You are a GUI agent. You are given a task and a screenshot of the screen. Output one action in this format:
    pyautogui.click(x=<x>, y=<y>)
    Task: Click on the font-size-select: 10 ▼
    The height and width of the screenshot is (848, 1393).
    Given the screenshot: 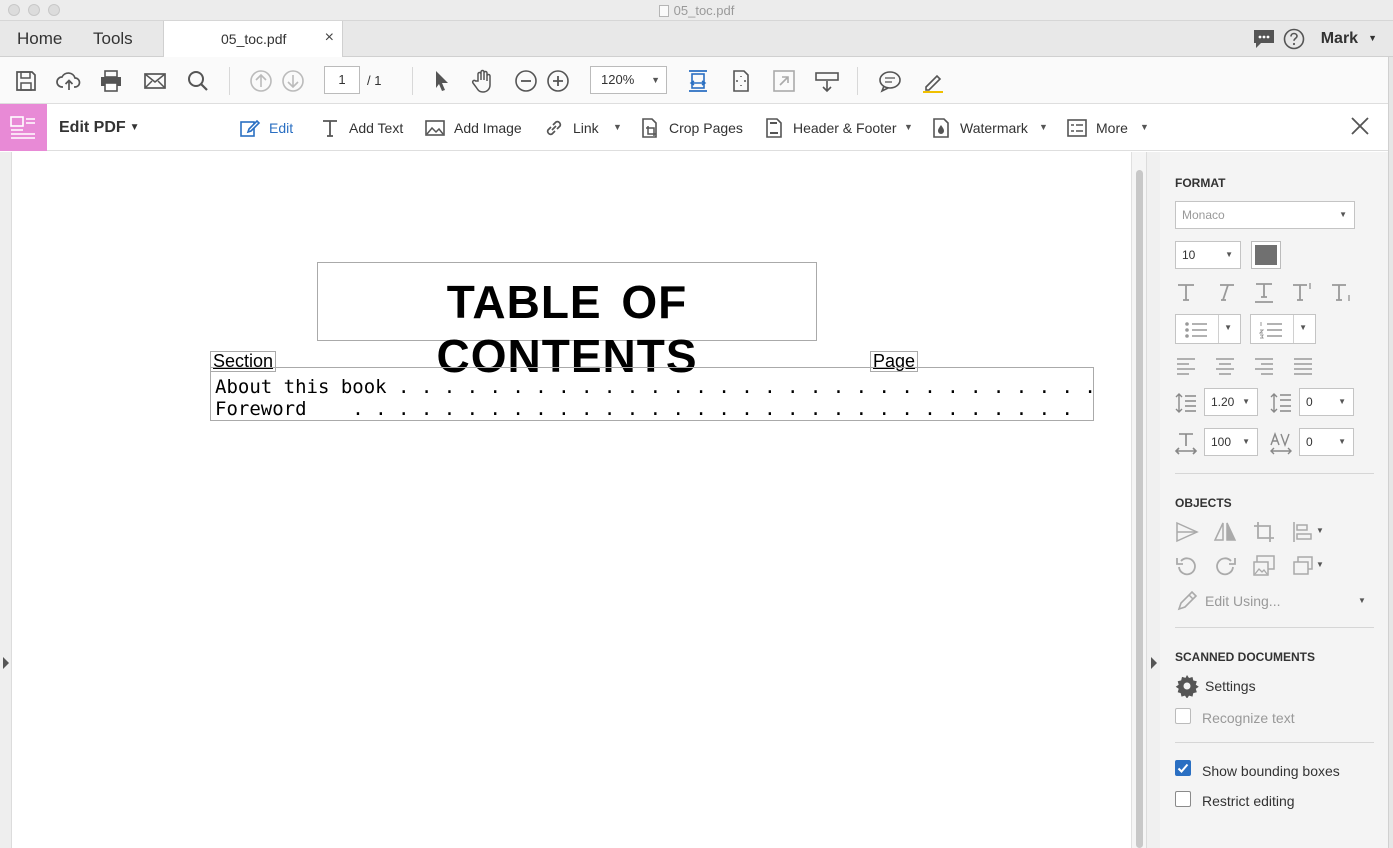 What is the action you would take?
    pyautogui.click(x=1208, y=255)
    